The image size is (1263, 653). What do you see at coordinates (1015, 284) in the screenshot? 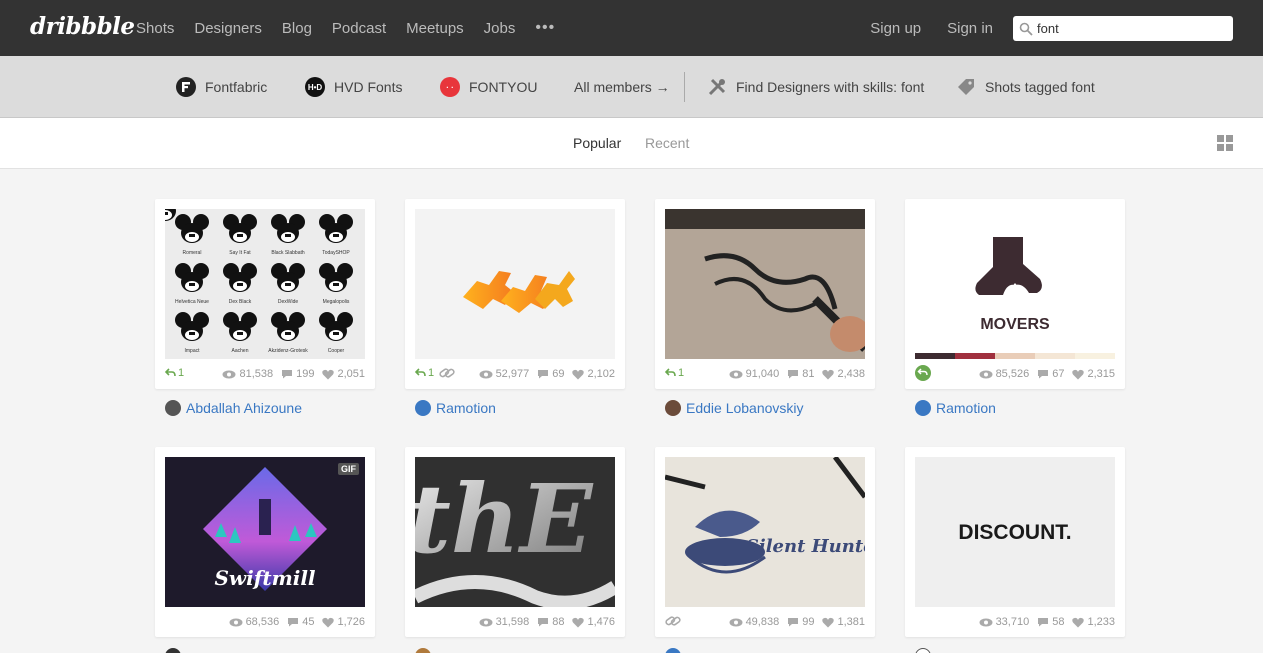
I see `shot-thumbnail: MOVERS` at bounding box center [1015, 284].